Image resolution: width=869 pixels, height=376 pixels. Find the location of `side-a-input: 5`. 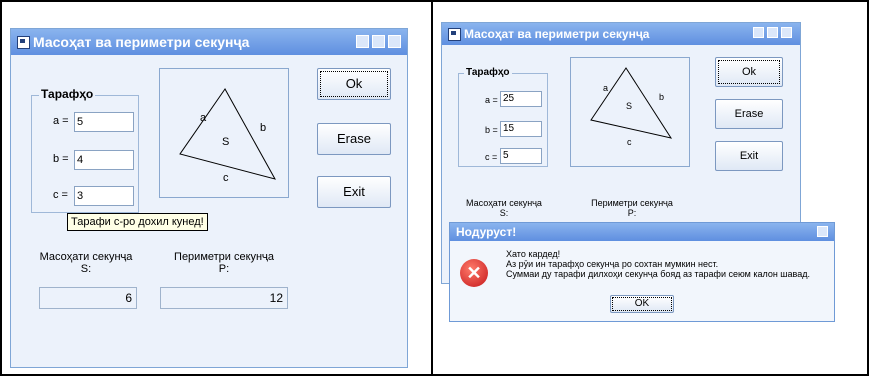

side-a-input: 5 is located at coordinates (104, 122).